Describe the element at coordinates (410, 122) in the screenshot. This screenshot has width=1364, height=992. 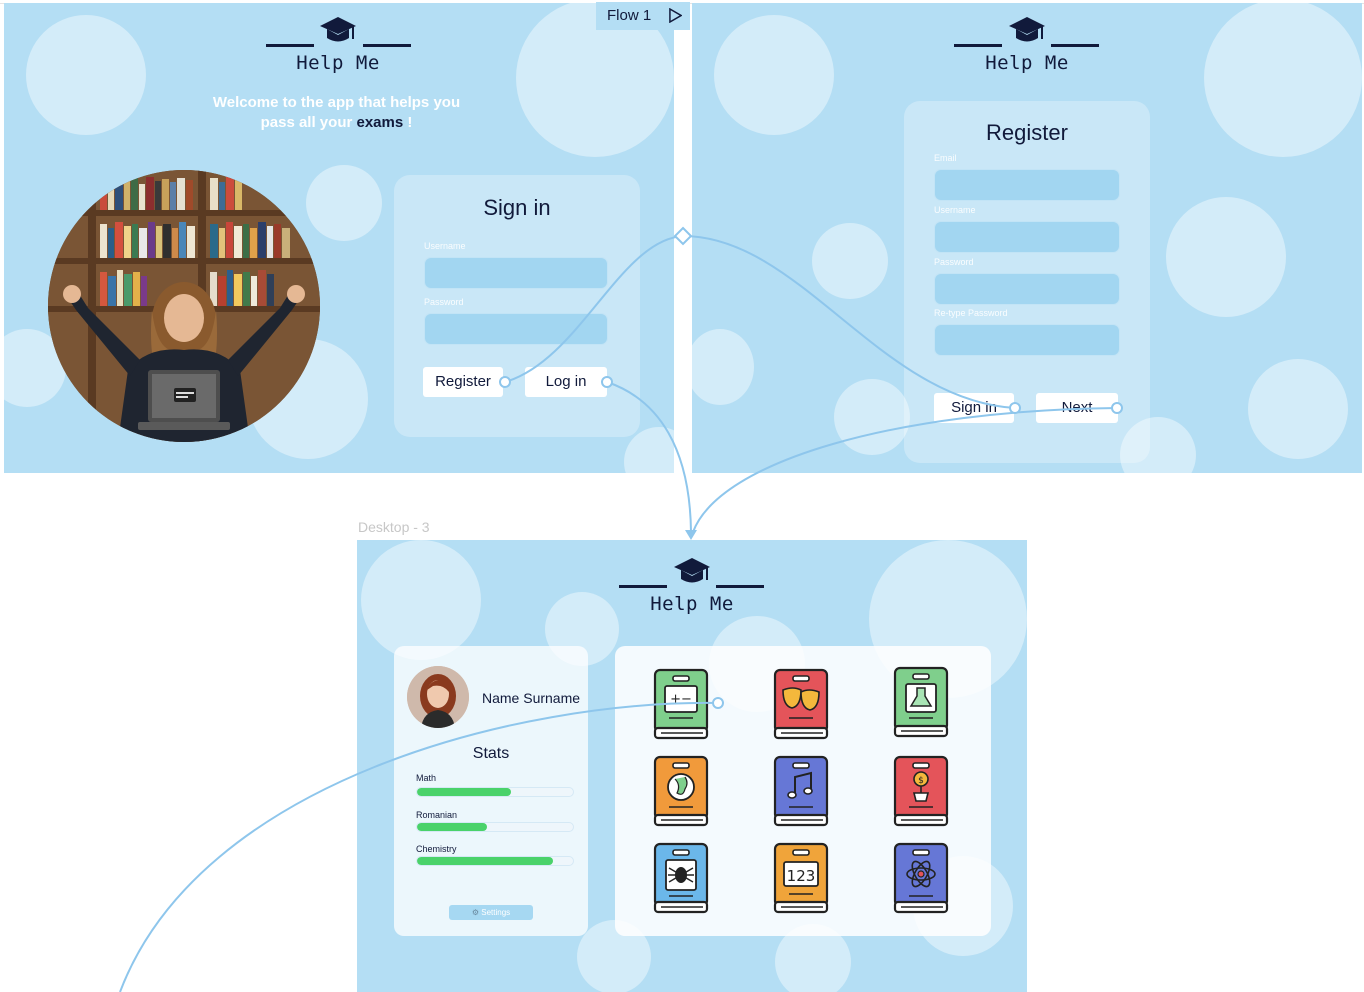
I see `welcome-suffix: !` at that location.